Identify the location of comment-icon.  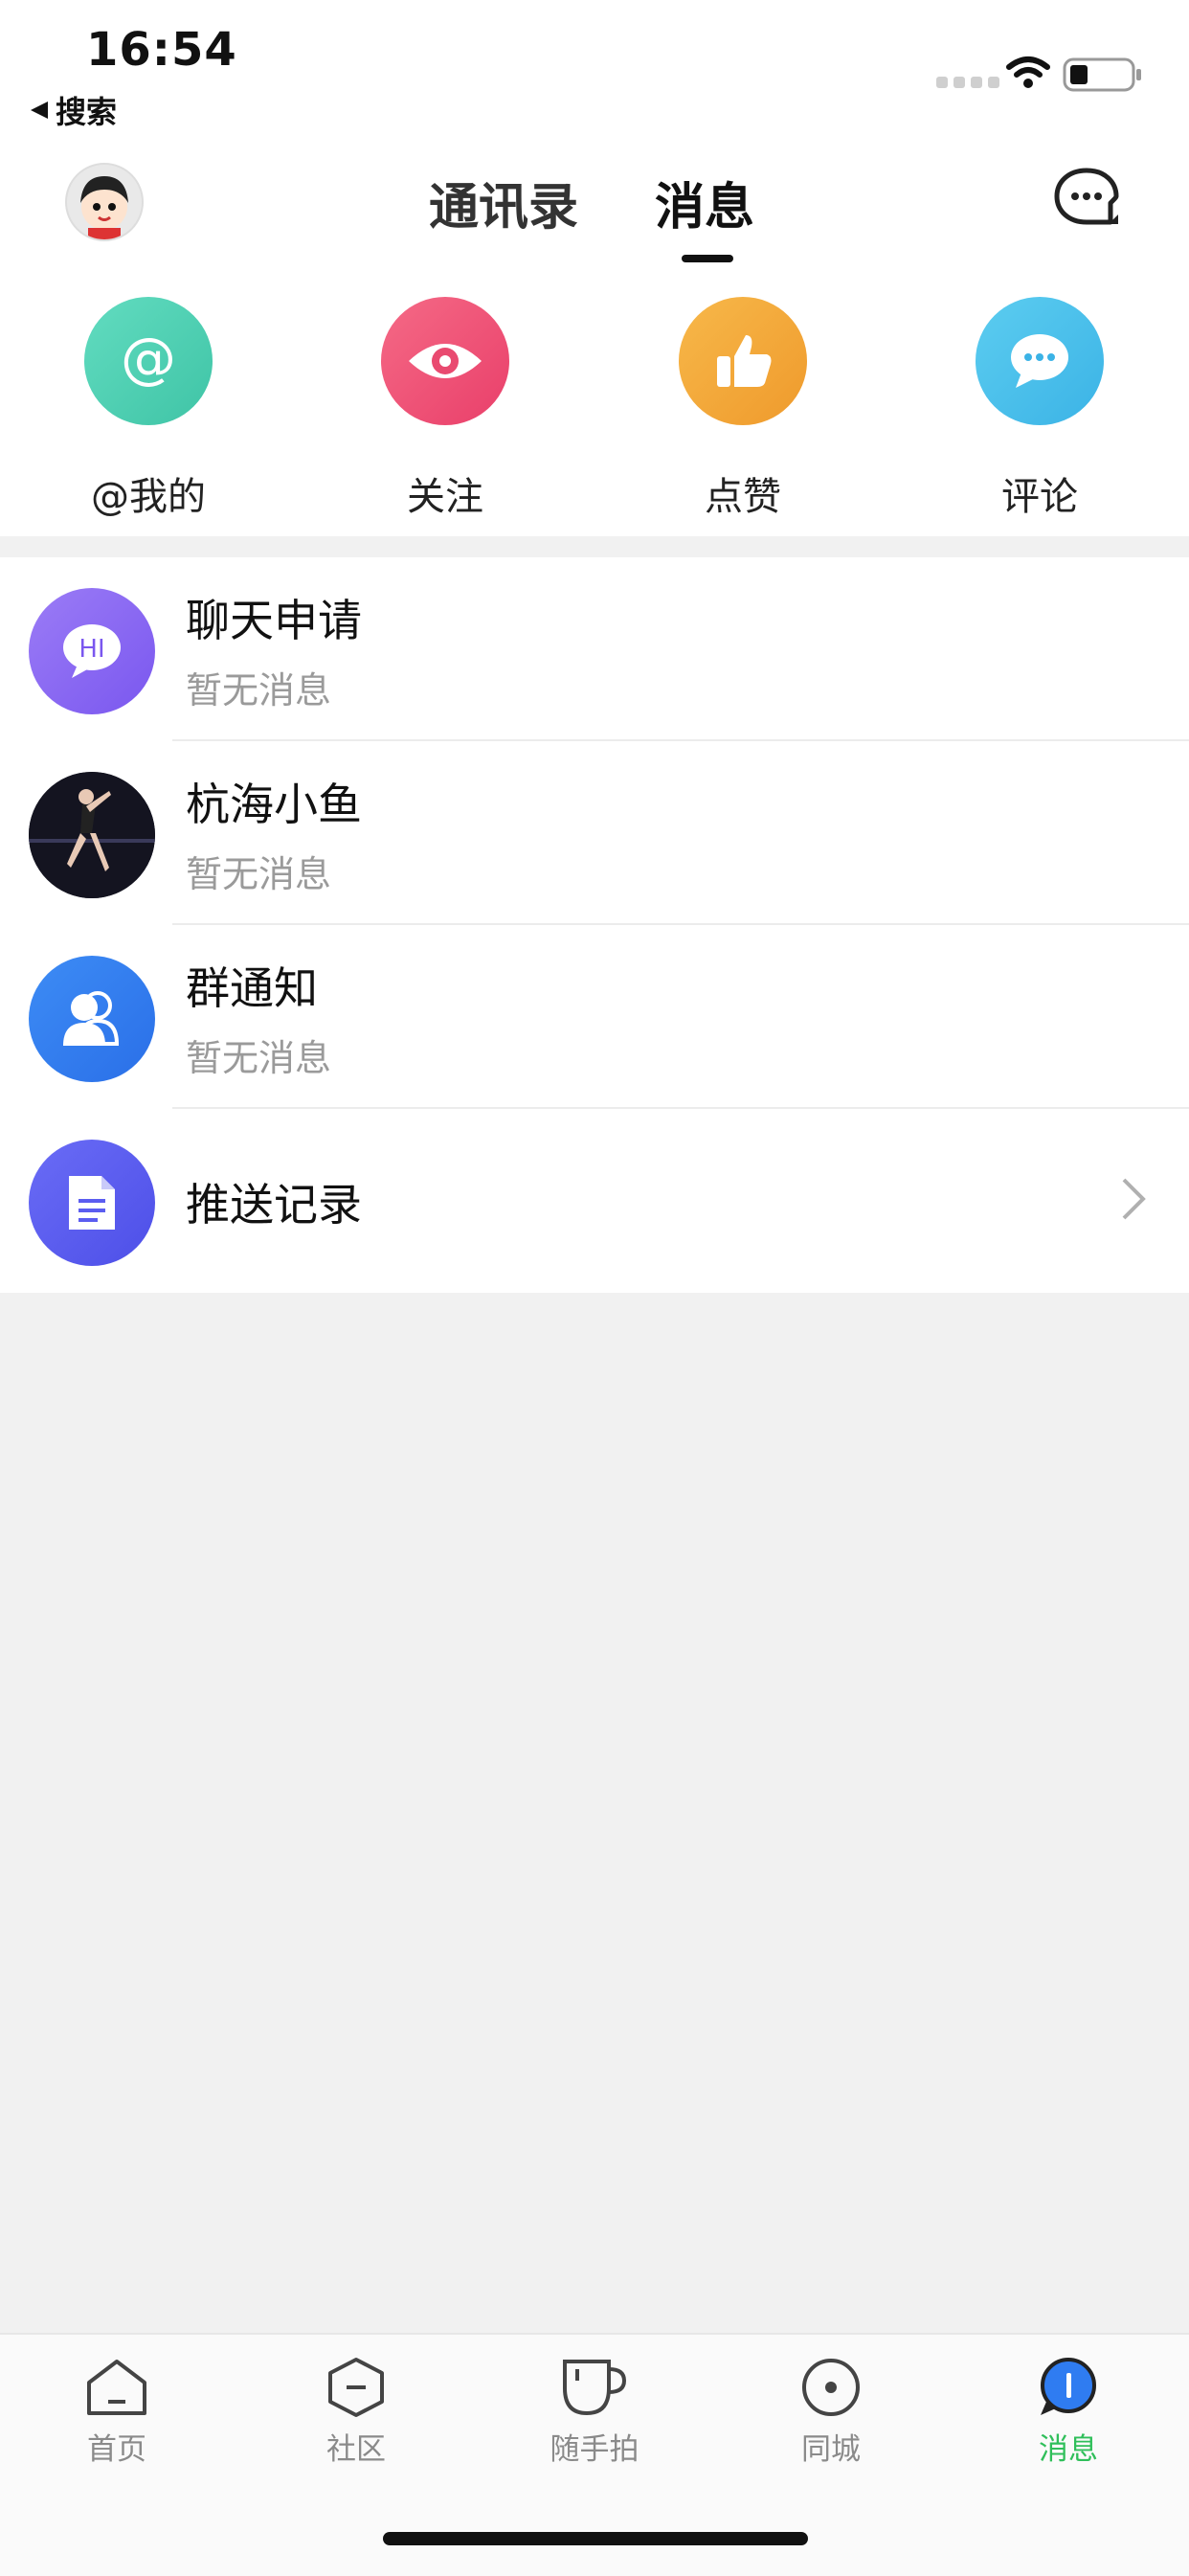
(1040, 361).